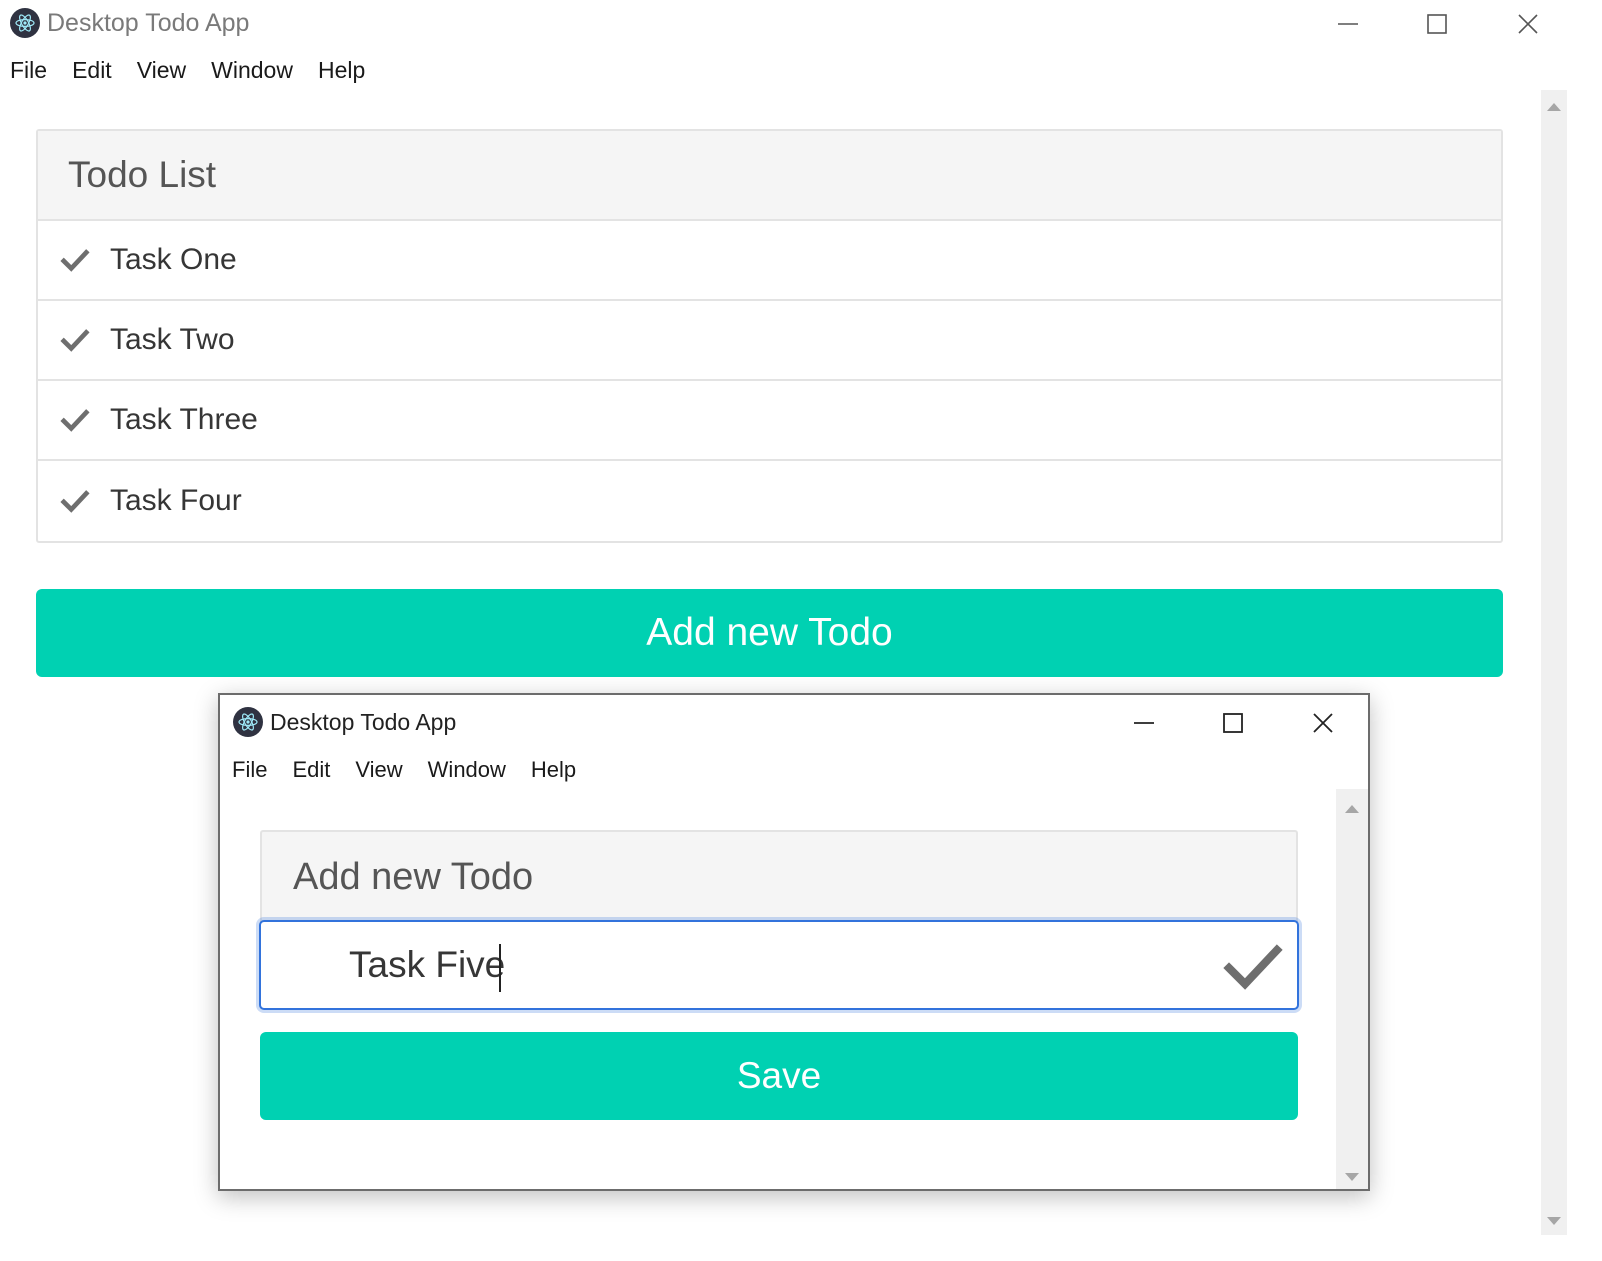 This screenshot has width=1602, height=1261. What do you see at coordinates (416, 770) in the screenshot?
I see `dialog-menubar: File Edit View Window Help` at bounding box center [416, 770].